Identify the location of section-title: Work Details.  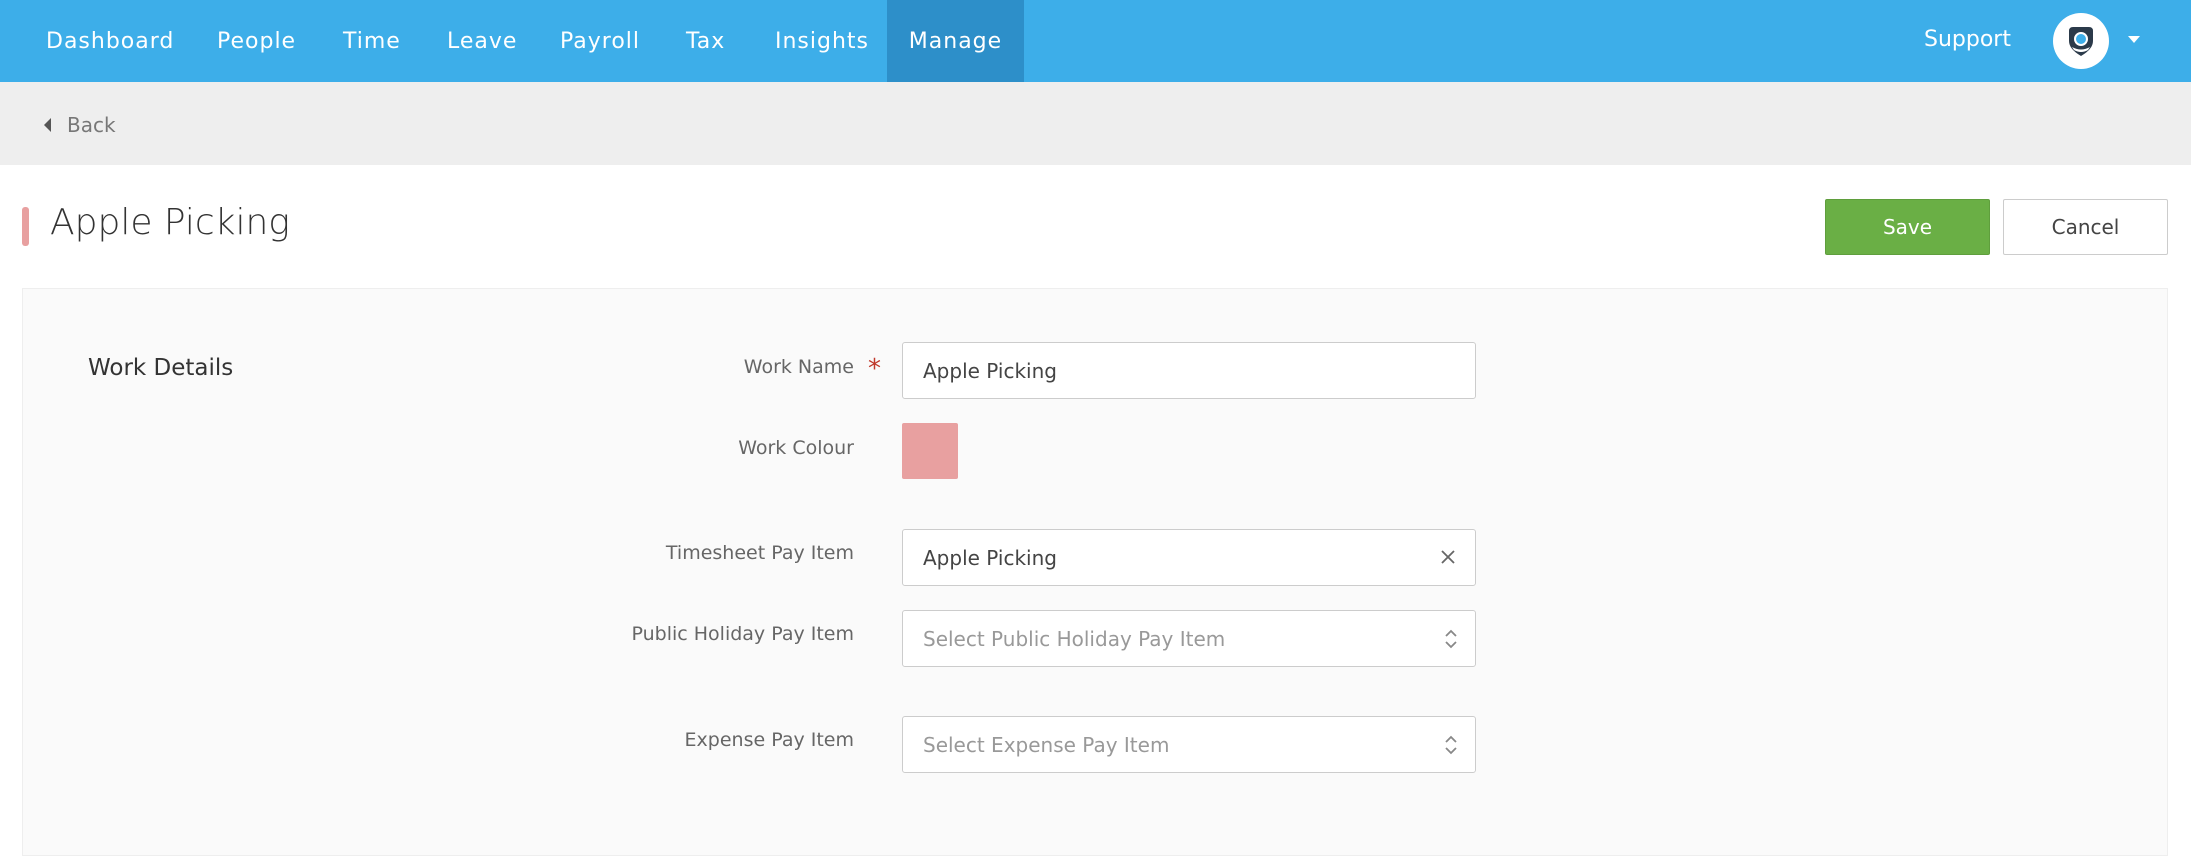
(161, 368).